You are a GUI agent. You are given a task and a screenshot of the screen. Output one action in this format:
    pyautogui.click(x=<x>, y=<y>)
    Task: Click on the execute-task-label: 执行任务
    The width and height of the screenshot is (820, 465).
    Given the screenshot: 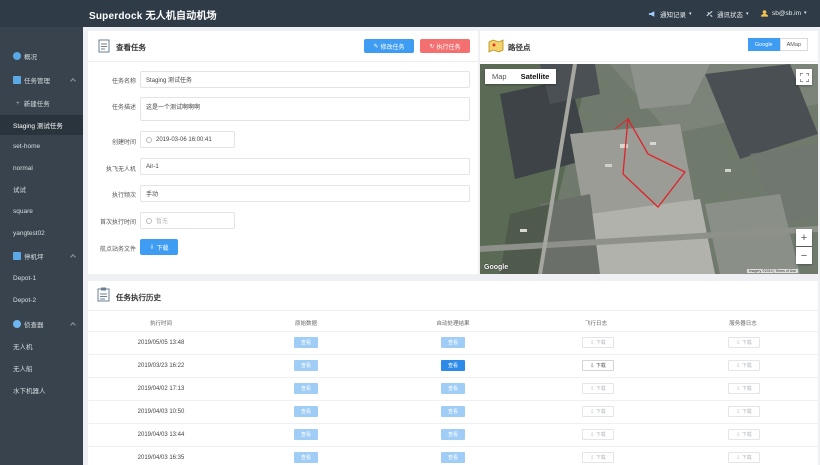 What is the action you would take?
    pyautogui.click(x=448, y=47)
    